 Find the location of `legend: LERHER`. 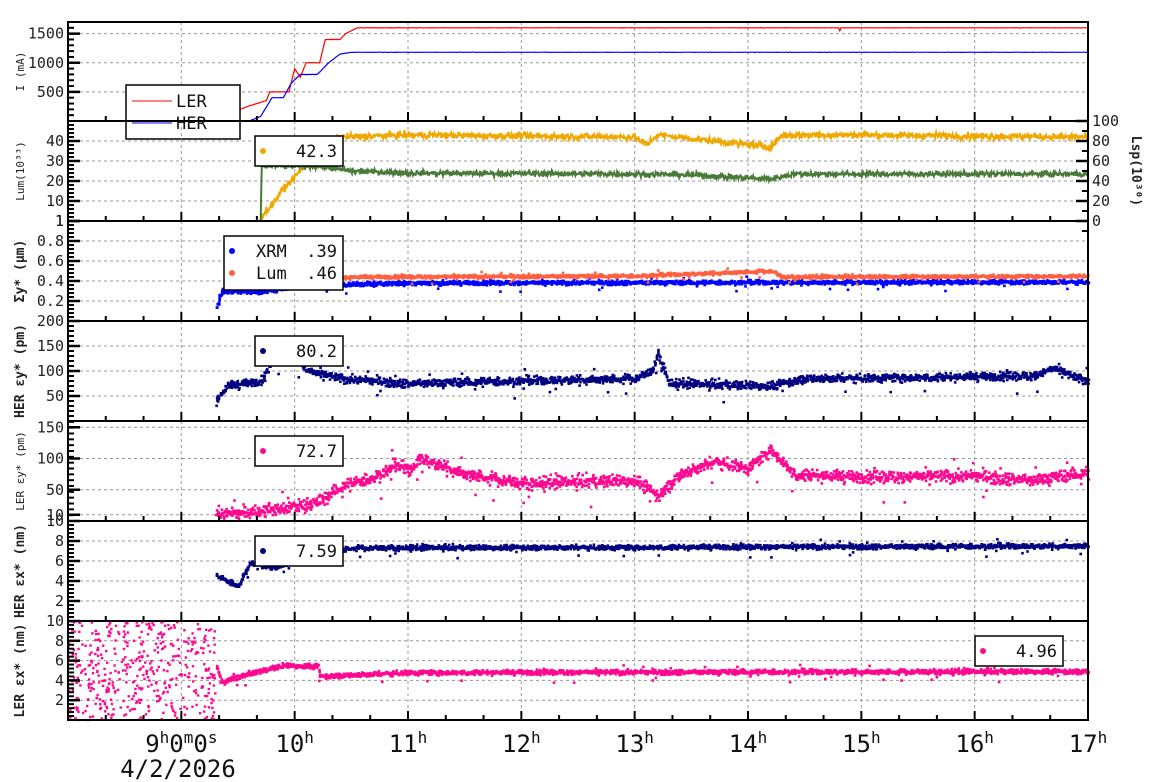

legend: LERHER is located at coordinates (183, 112).